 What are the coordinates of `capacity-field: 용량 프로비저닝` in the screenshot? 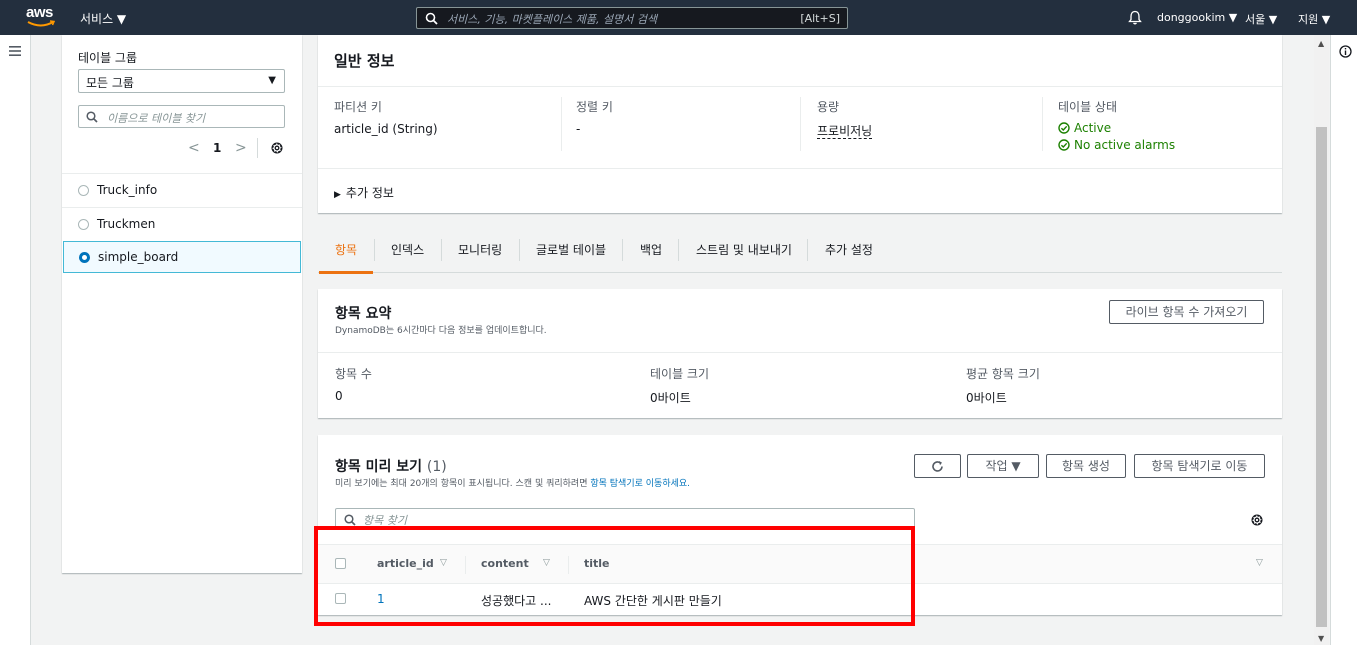 It's located at (845, 118).